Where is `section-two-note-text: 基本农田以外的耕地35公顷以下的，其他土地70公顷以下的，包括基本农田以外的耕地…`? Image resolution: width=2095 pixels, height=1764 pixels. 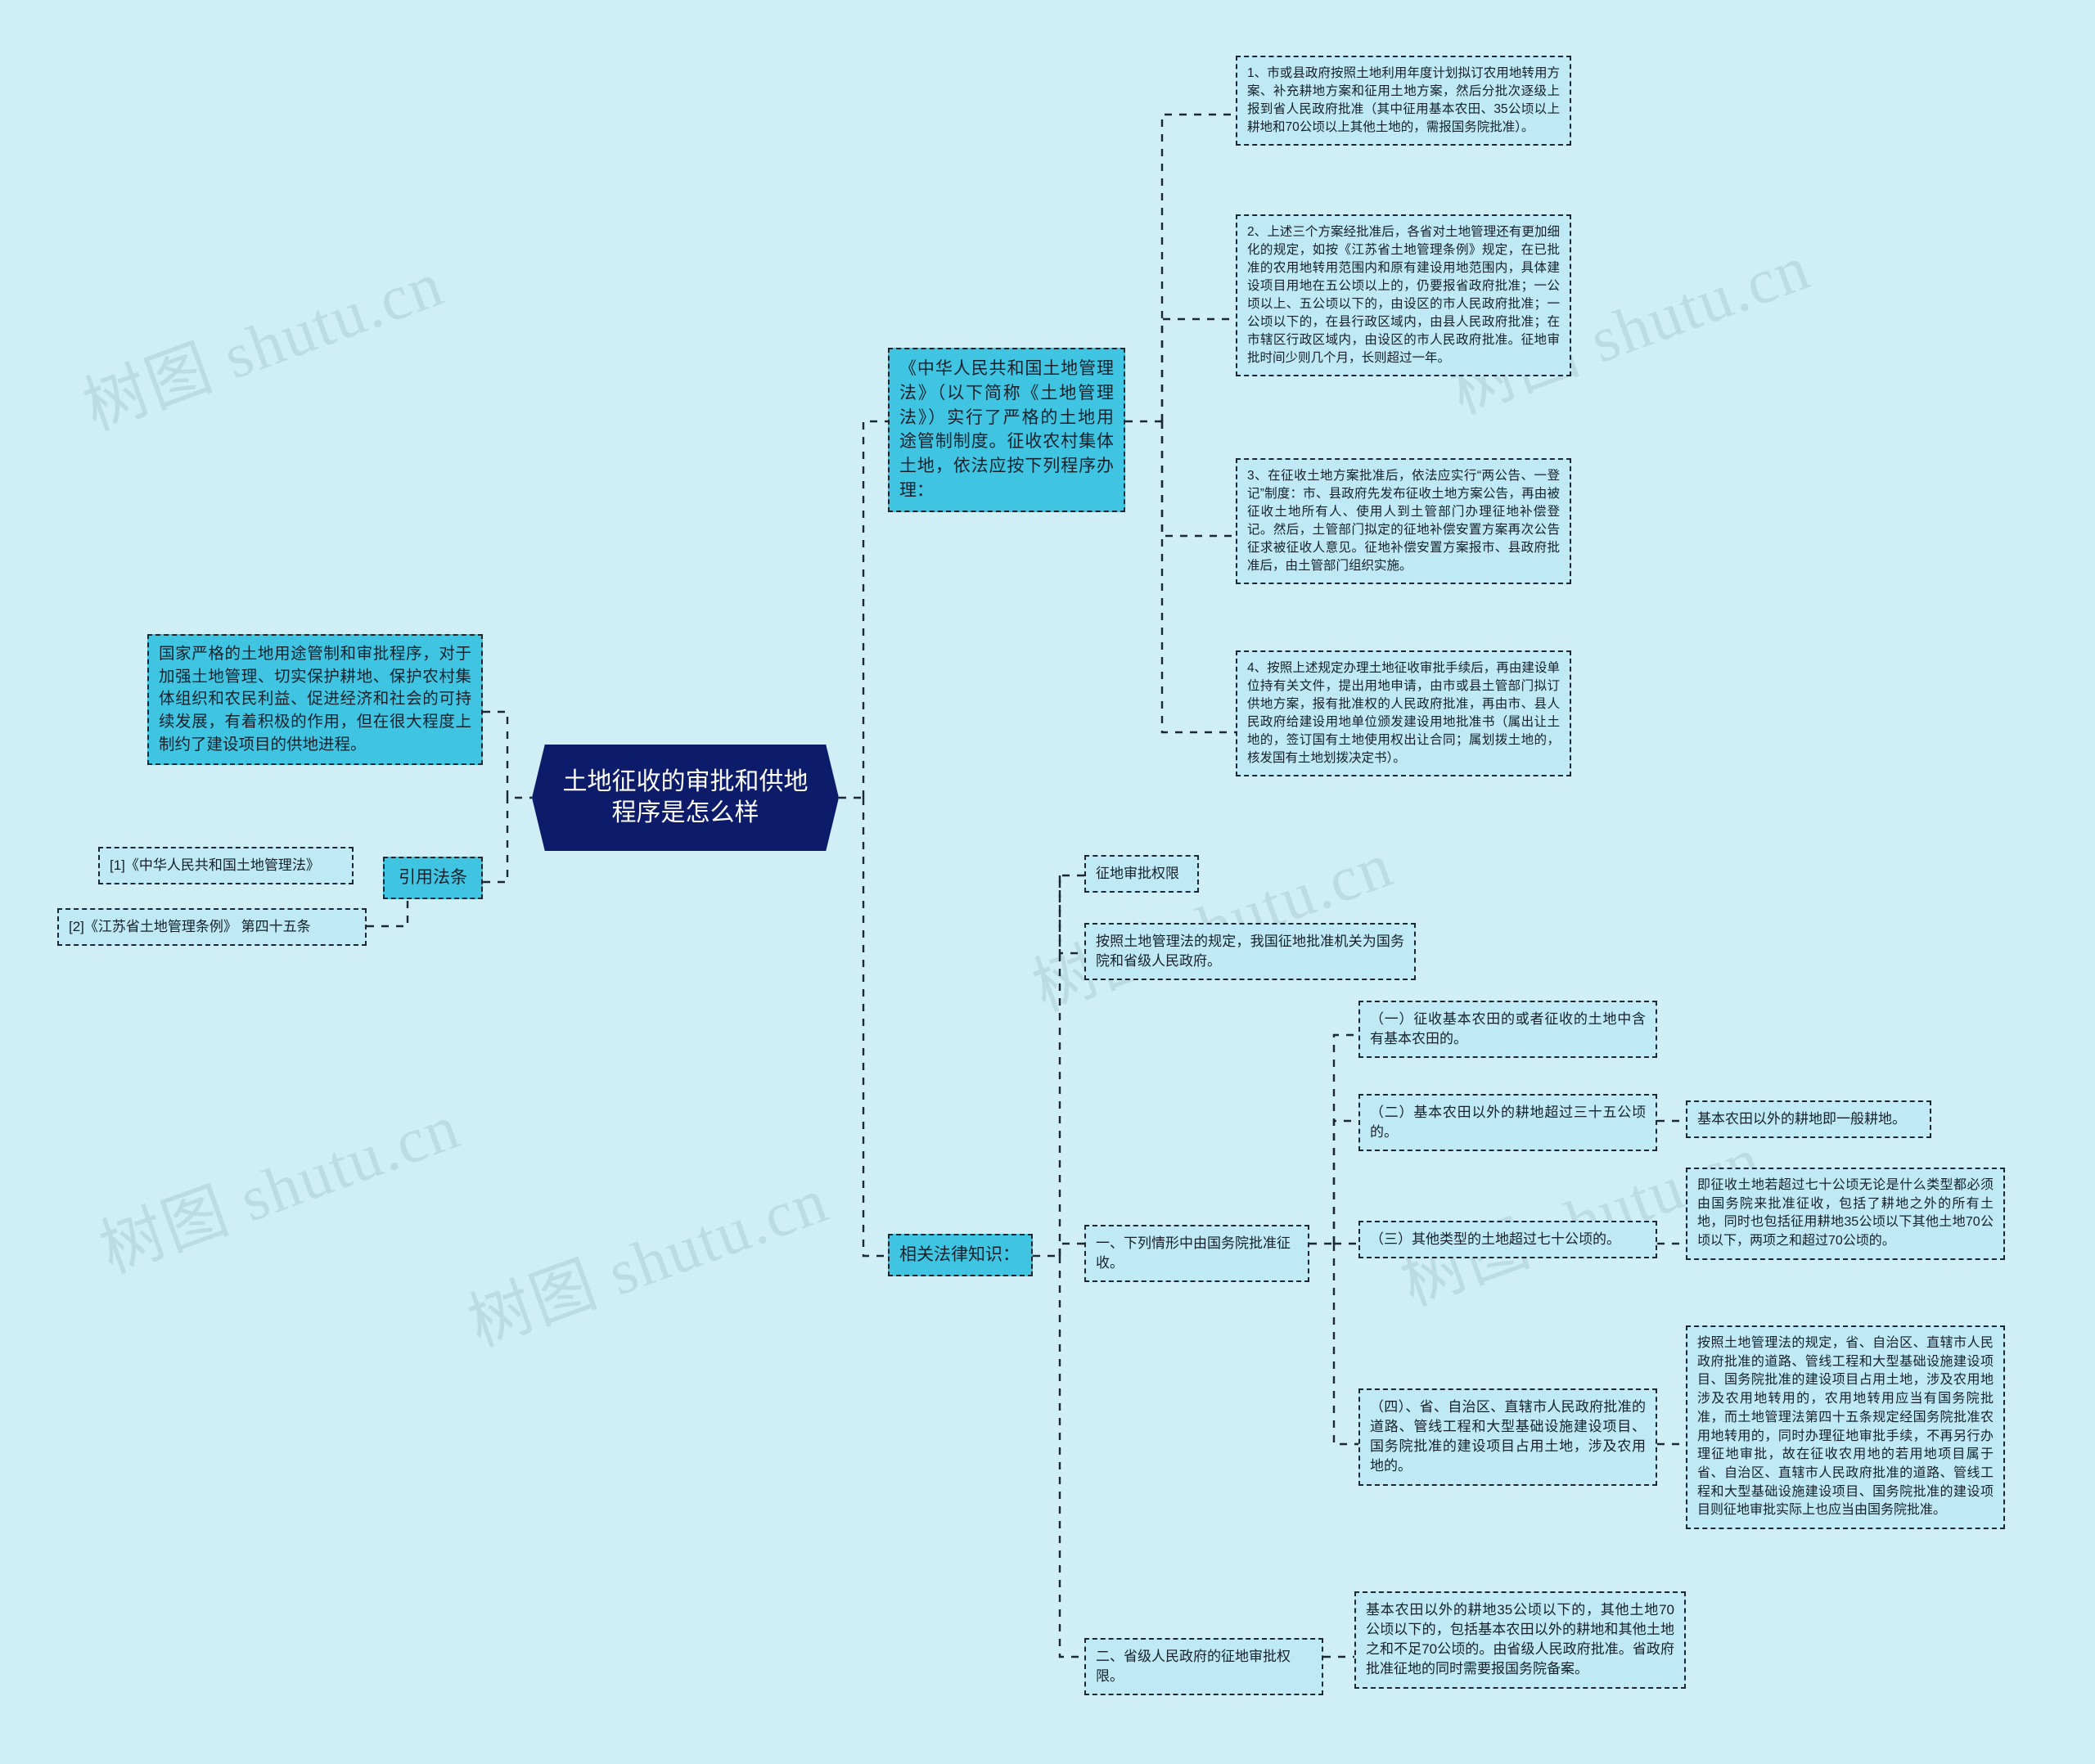 section-two-note-text: 基本农田以外的耕地35公顷以下的，其他土地70公顷以下的，包括基本农田以外的耕地… is located at coordinates (1520, 1640).